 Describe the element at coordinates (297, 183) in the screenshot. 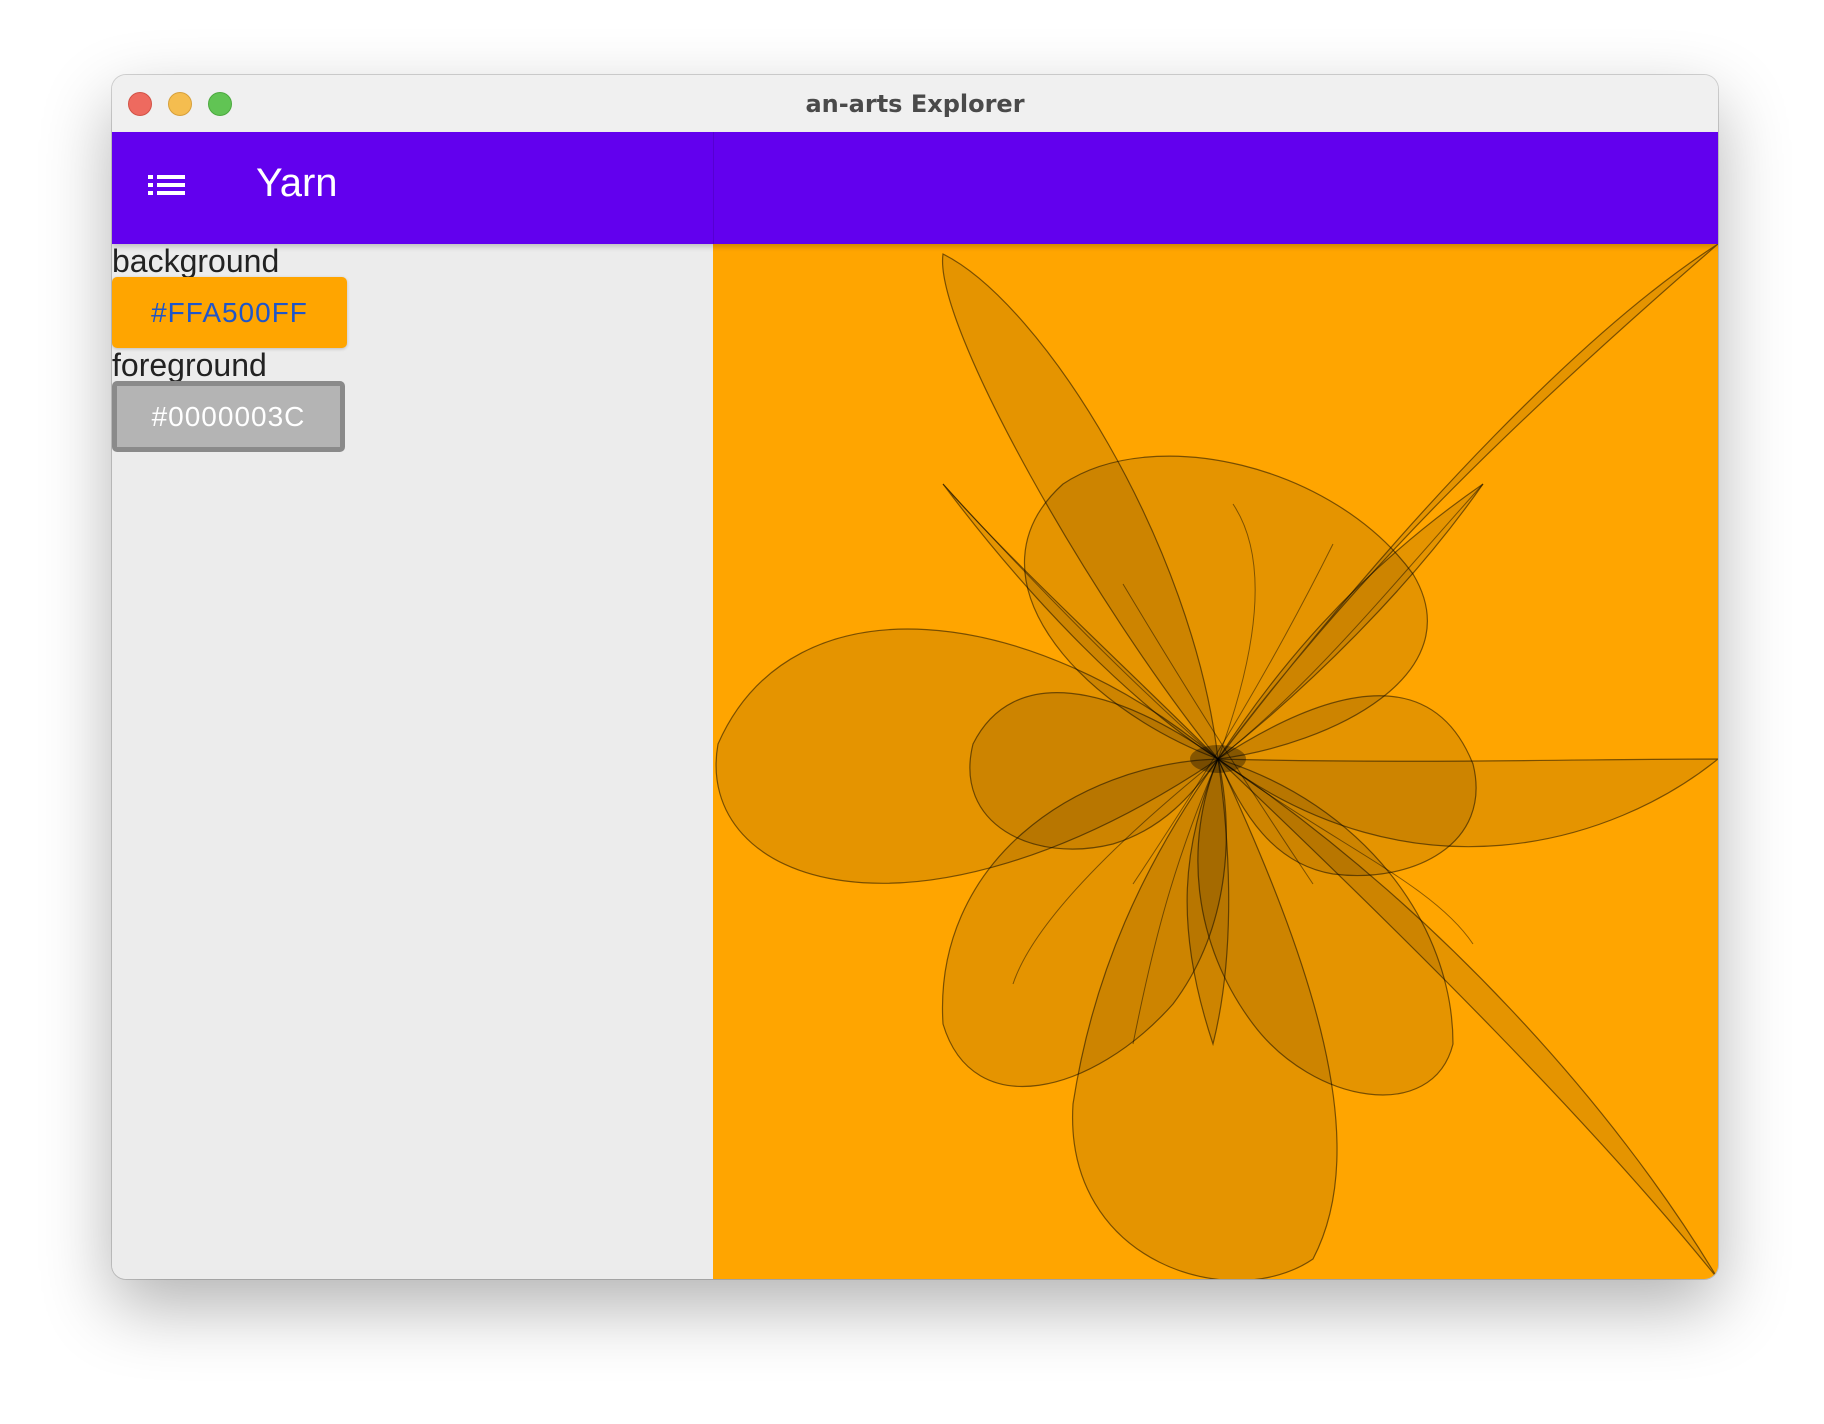

I see `page-title: Yarn` at that location.